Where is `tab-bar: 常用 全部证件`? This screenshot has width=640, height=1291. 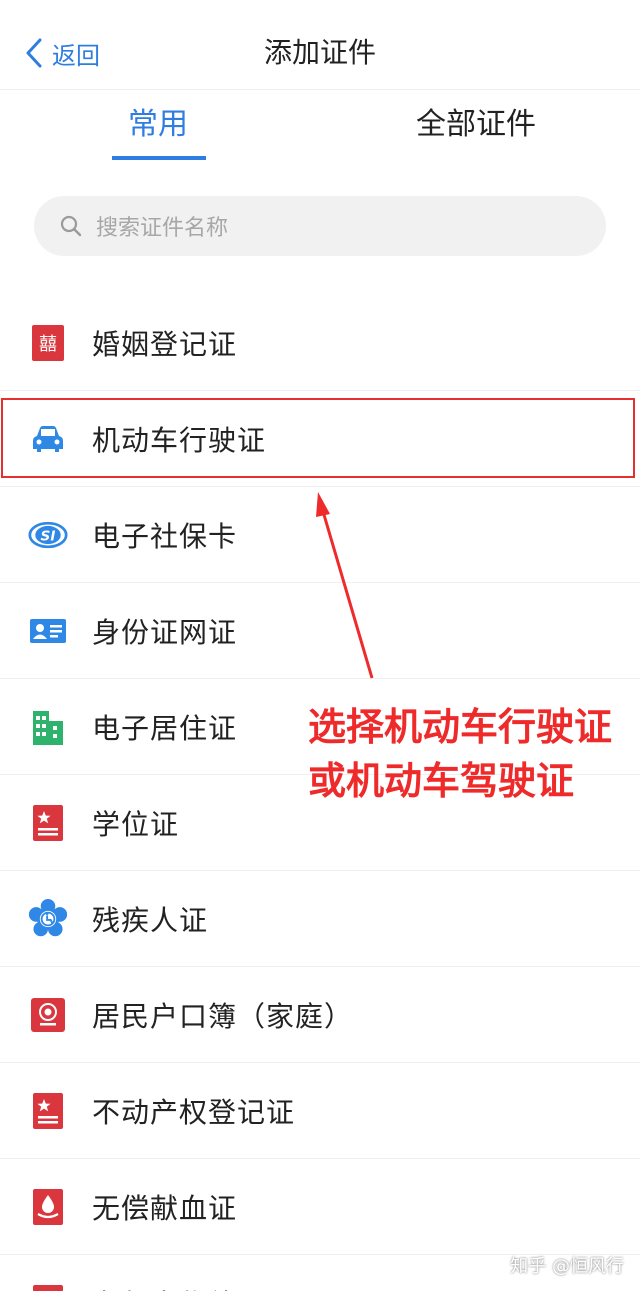 tab-bar: 常用 全部证件 is located at coordinates (320, 125).